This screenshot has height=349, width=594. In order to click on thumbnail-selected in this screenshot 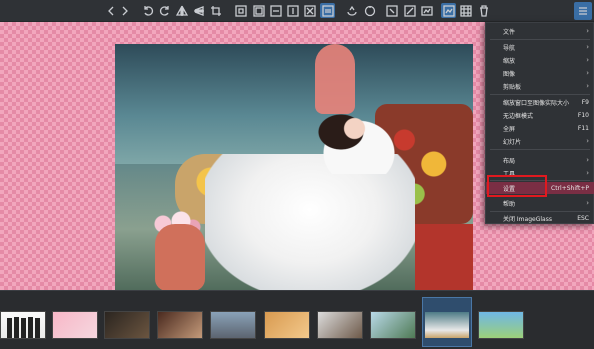, I will do `click(447, 322)`.